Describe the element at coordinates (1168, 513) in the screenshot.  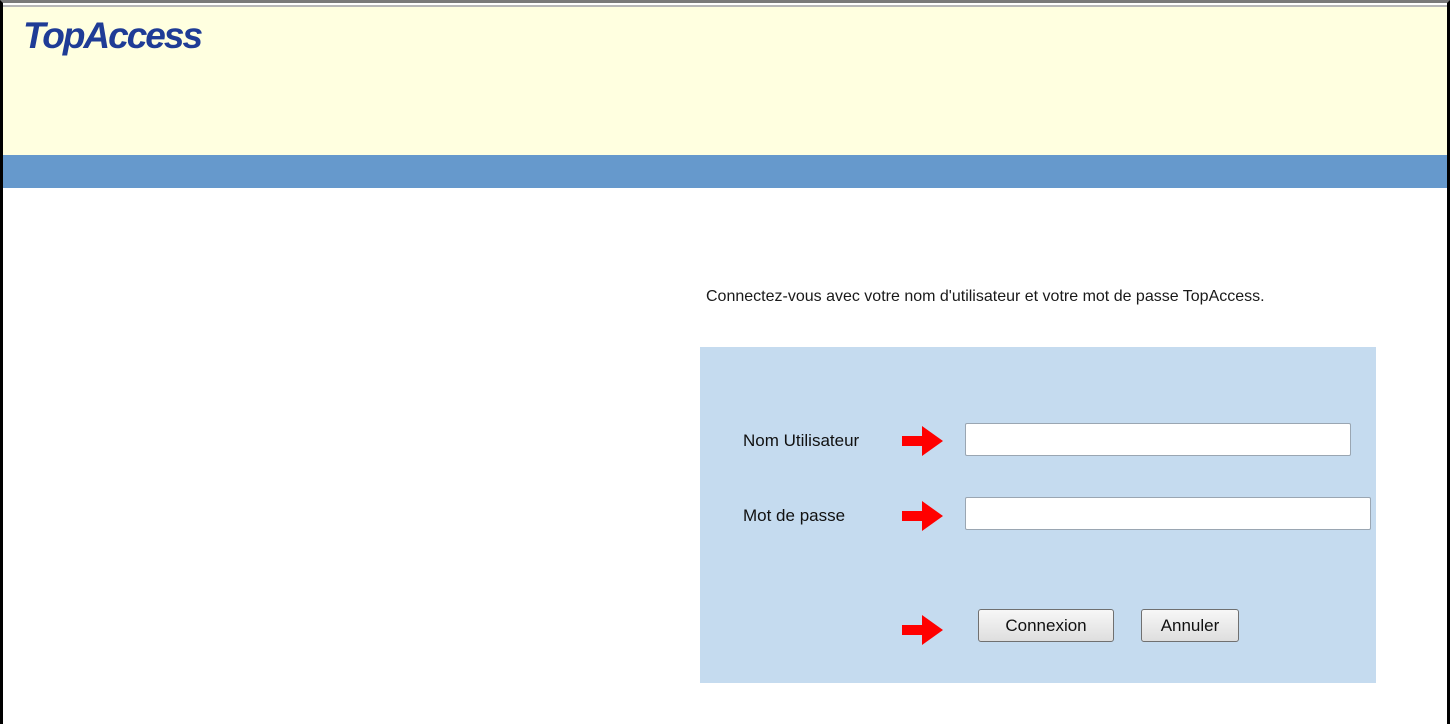
I see `password-input` at that location.